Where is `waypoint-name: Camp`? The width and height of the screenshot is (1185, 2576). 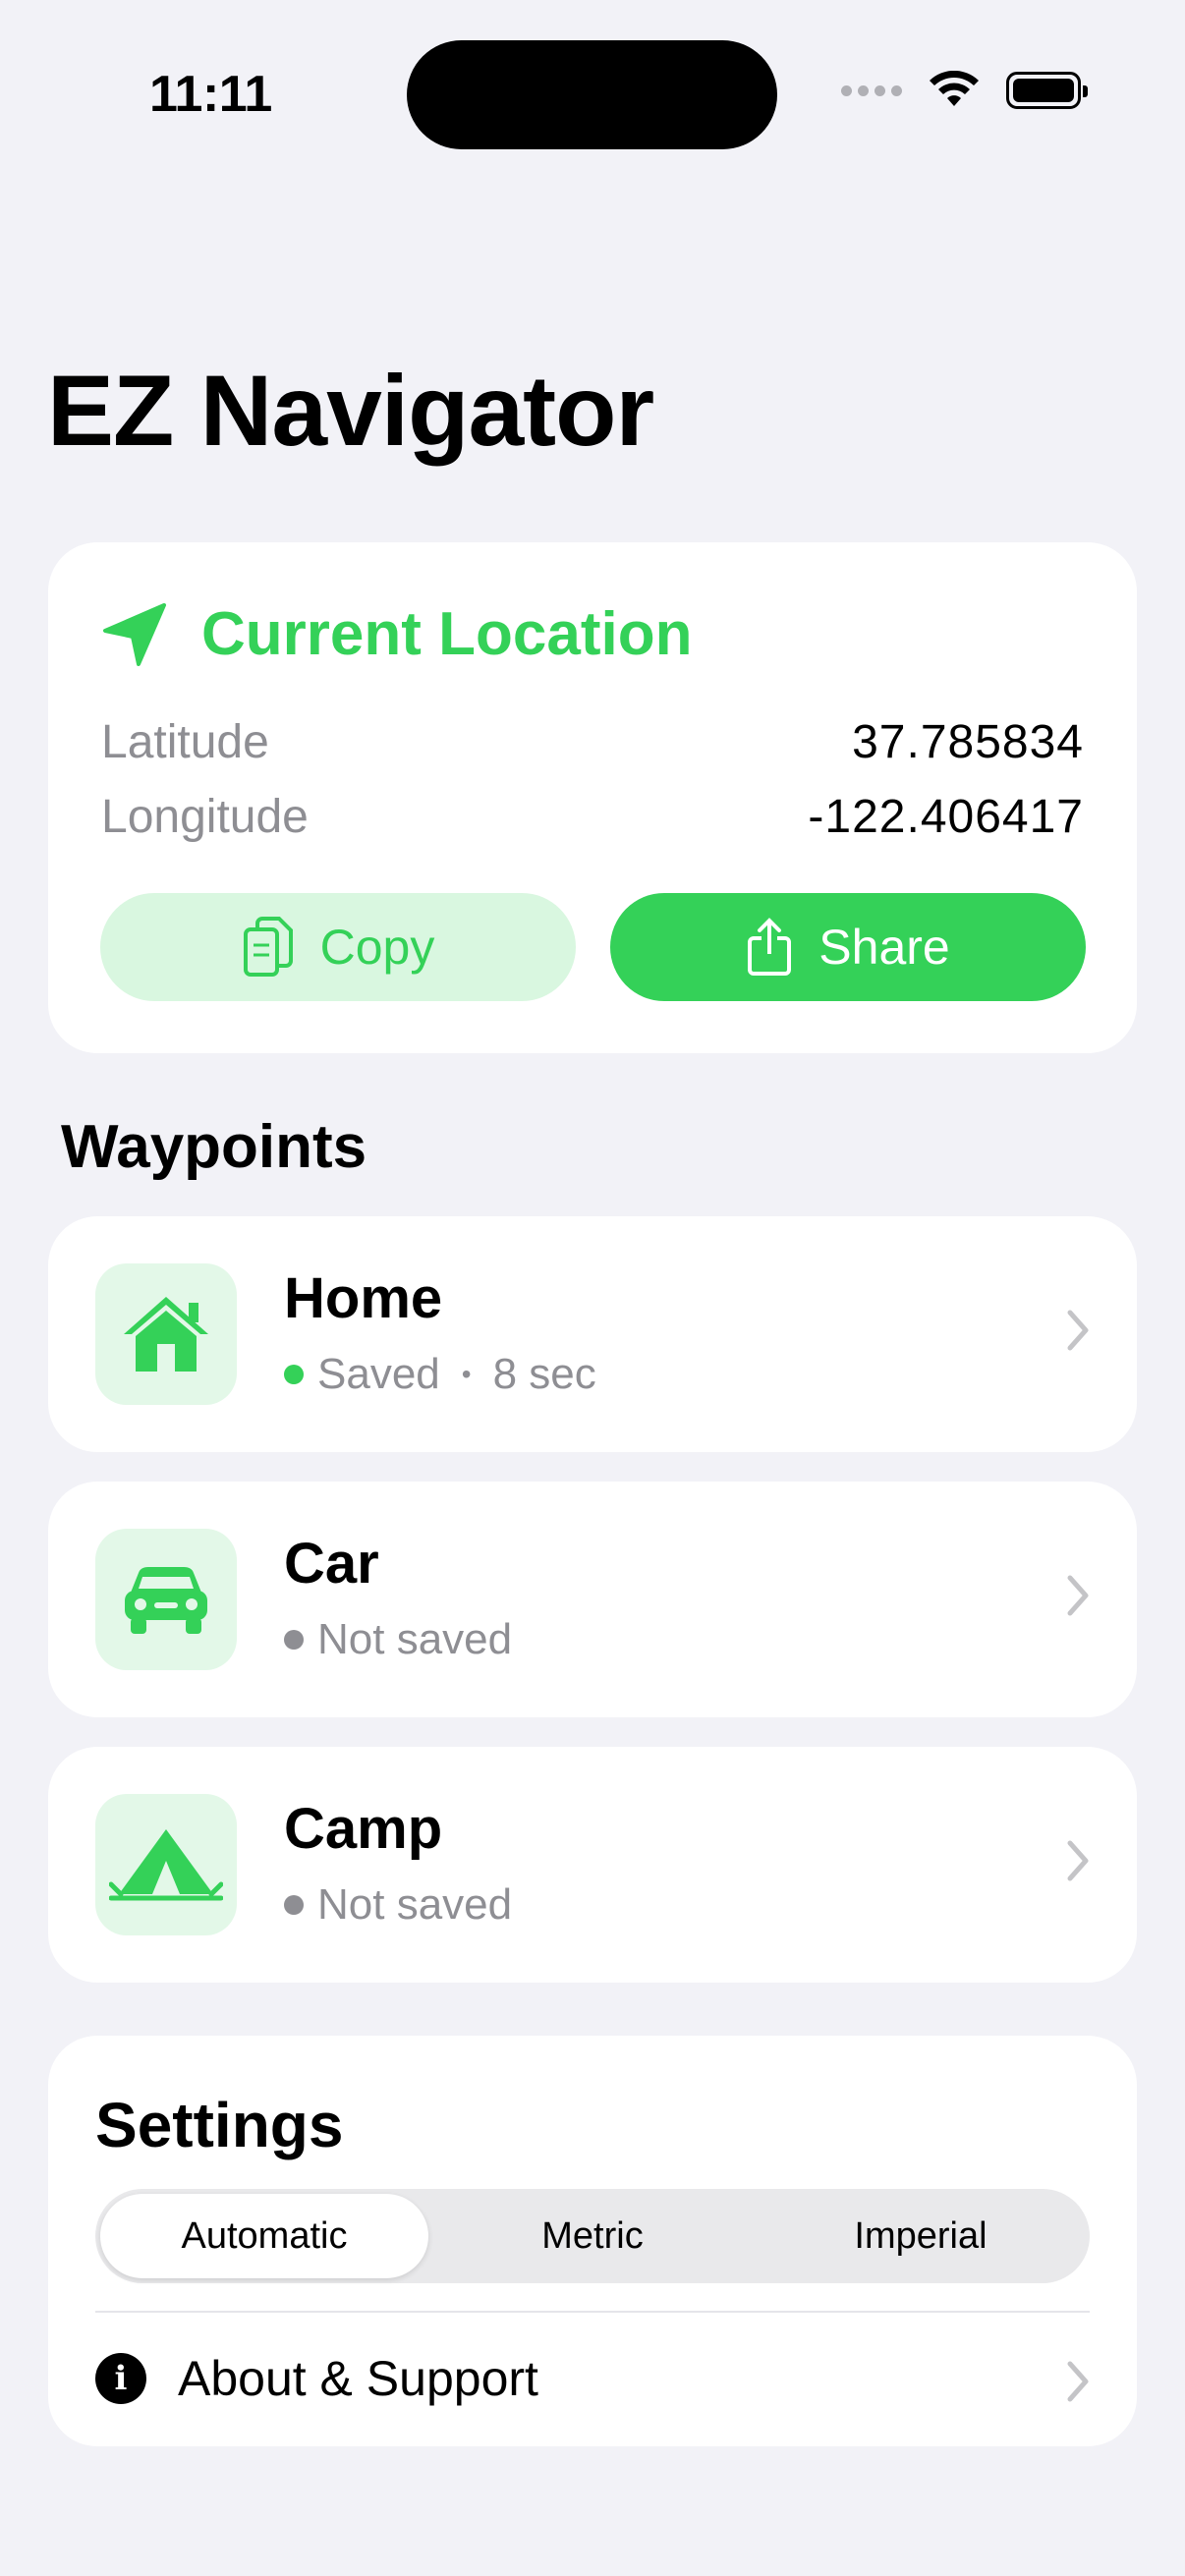
waypoint-name: Camp is located at coordinates (364, 1829).